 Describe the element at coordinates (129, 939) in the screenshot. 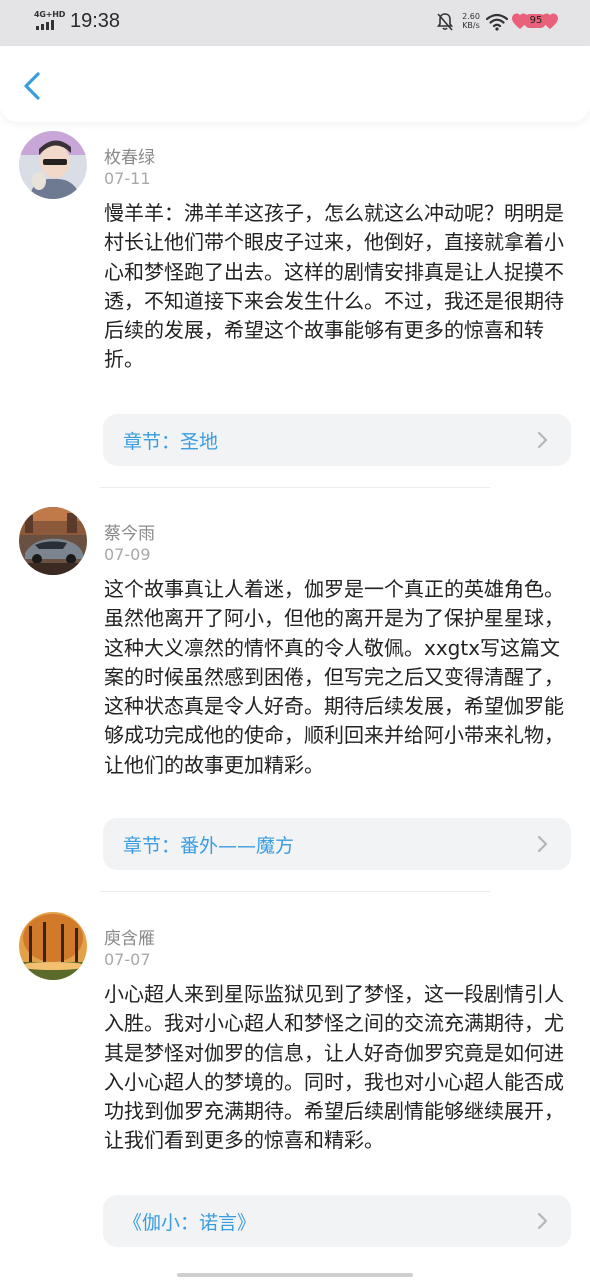

I see `comment-username: 庾含雁` at that location.